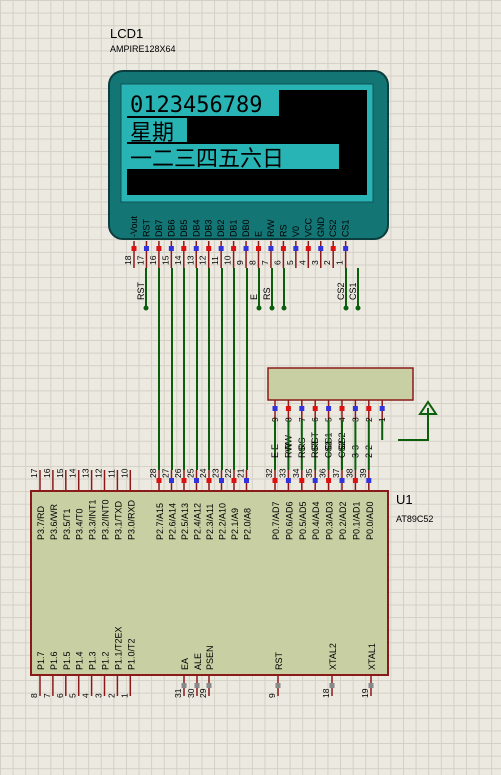 This screenshot has width=501, height=775. Describe the element at coordinates (265, 262) in the screenshot. I see `lcd-pin-number: 7` at that location.